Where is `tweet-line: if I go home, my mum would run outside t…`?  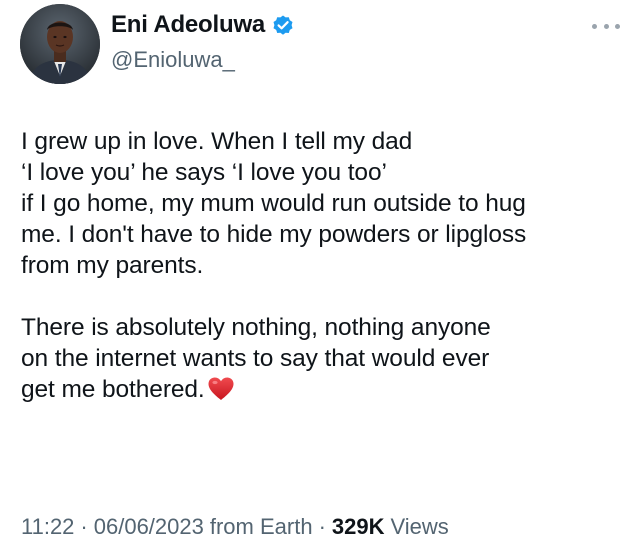 tweet-line: if I go home, my mum would run outside t… is located at coordinates (273, 203).